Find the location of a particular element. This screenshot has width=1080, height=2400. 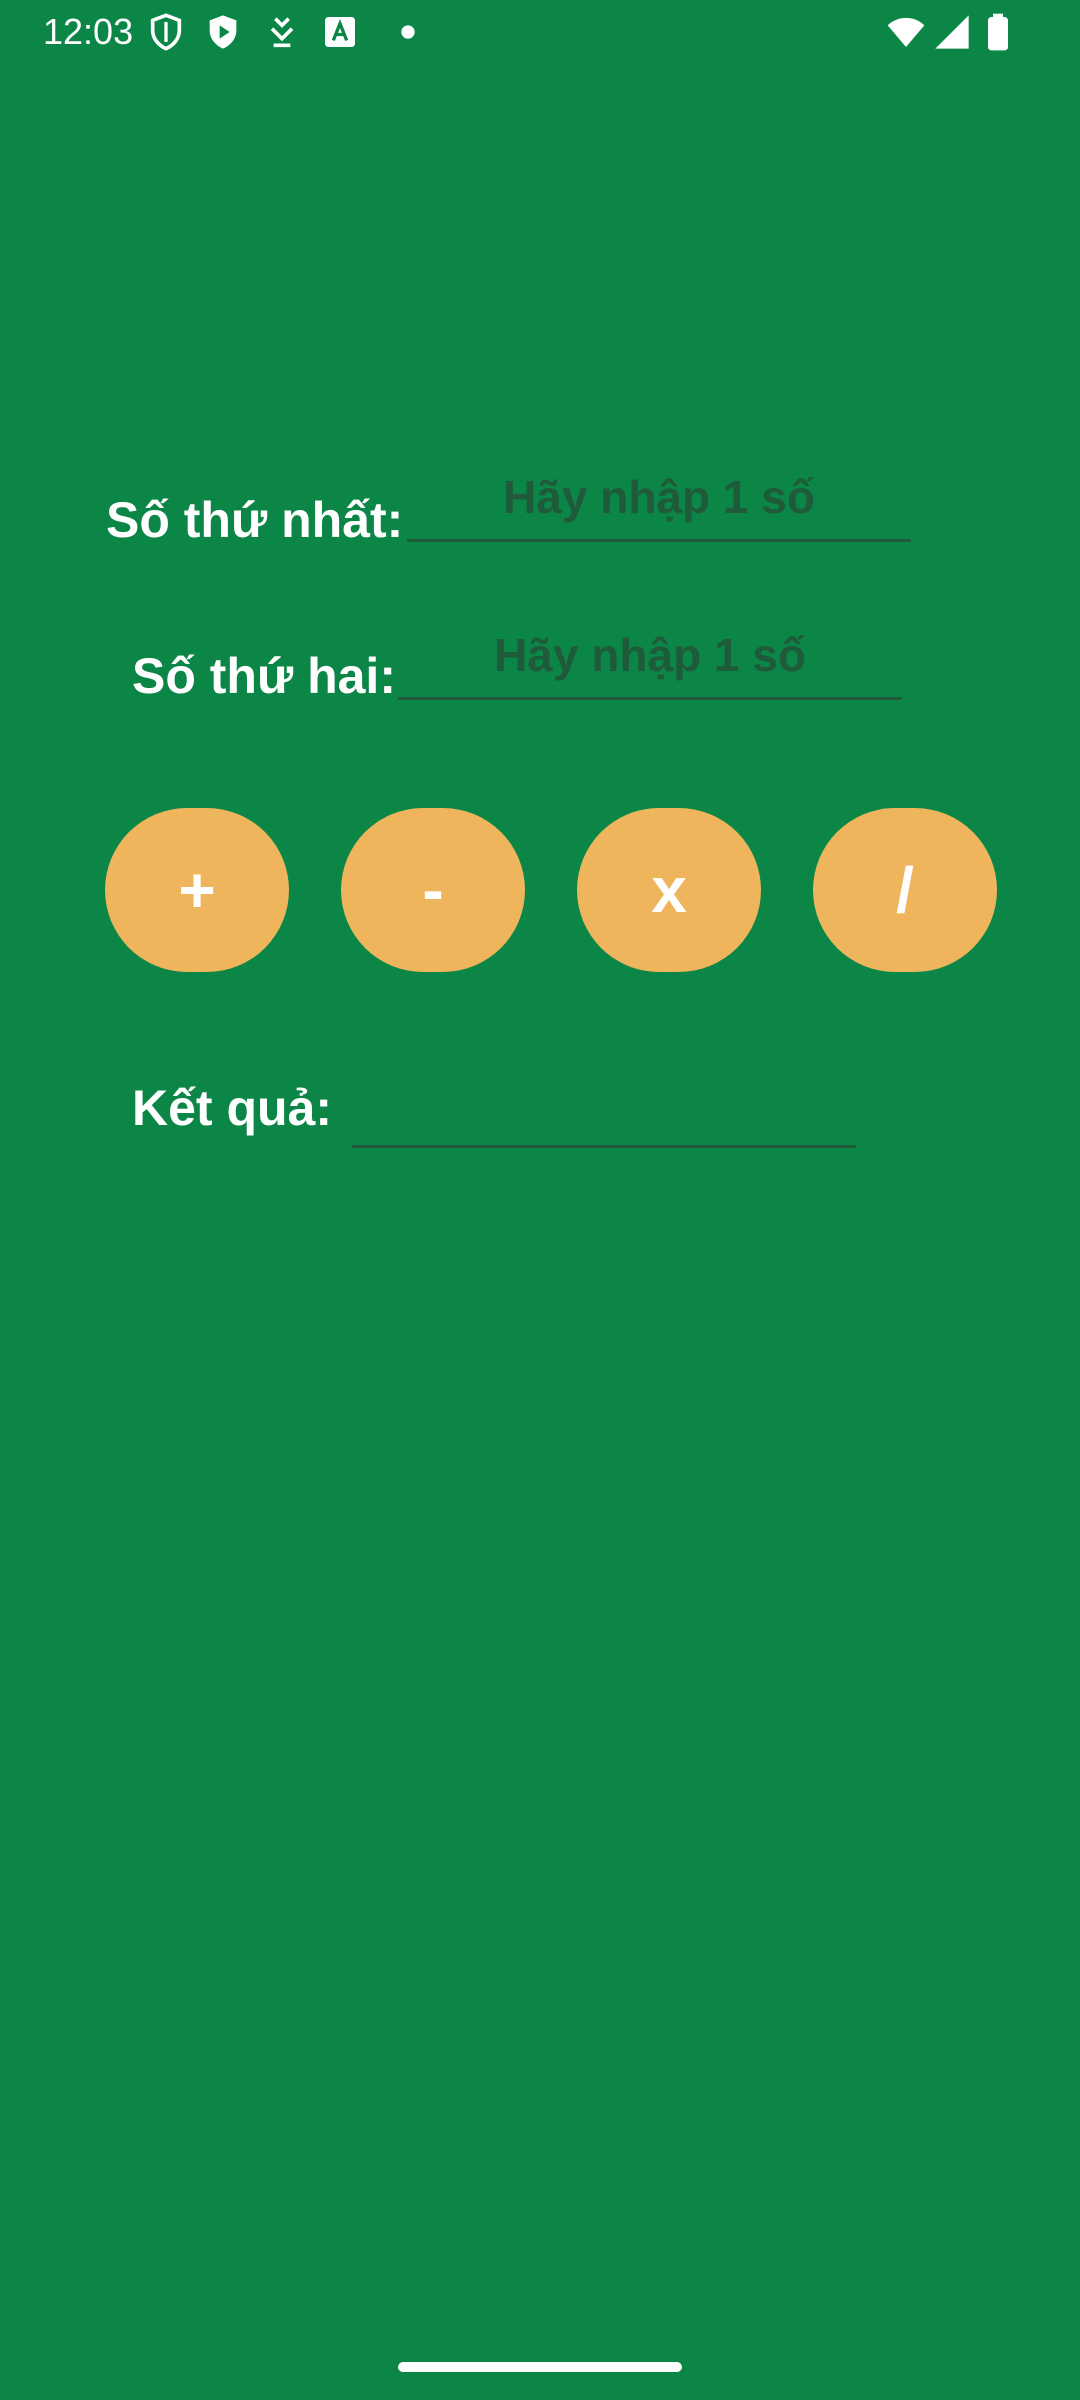

second-number-field is located at coordinates (650, 663).